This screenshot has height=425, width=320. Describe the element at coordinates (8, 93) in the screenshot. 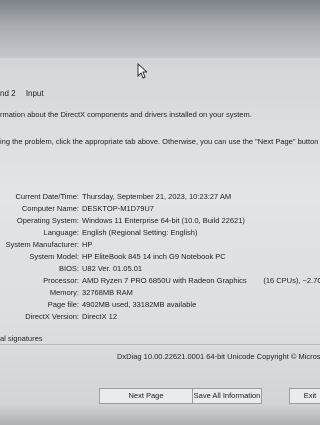

I see `tab-sound-2: nd 2` at that location.